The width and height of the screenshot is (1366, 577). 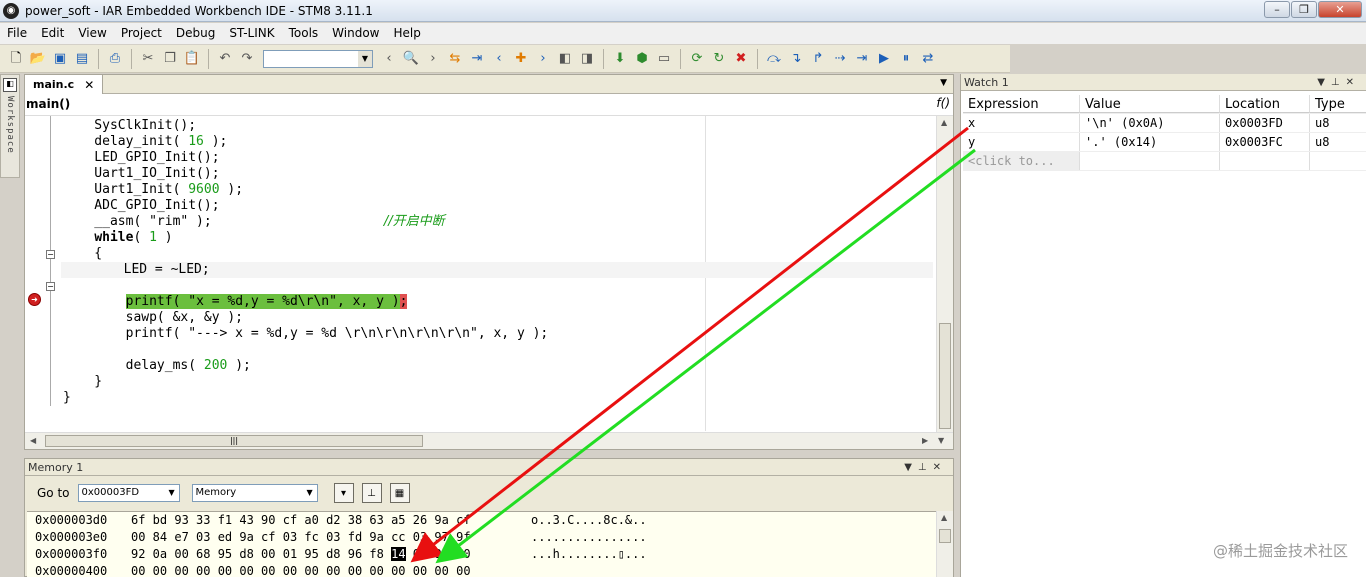 What do you see at coordinates (477, 59) in the screenshot?
I see `goto-line-icon: ⇥` at bounding box center [477, 59].